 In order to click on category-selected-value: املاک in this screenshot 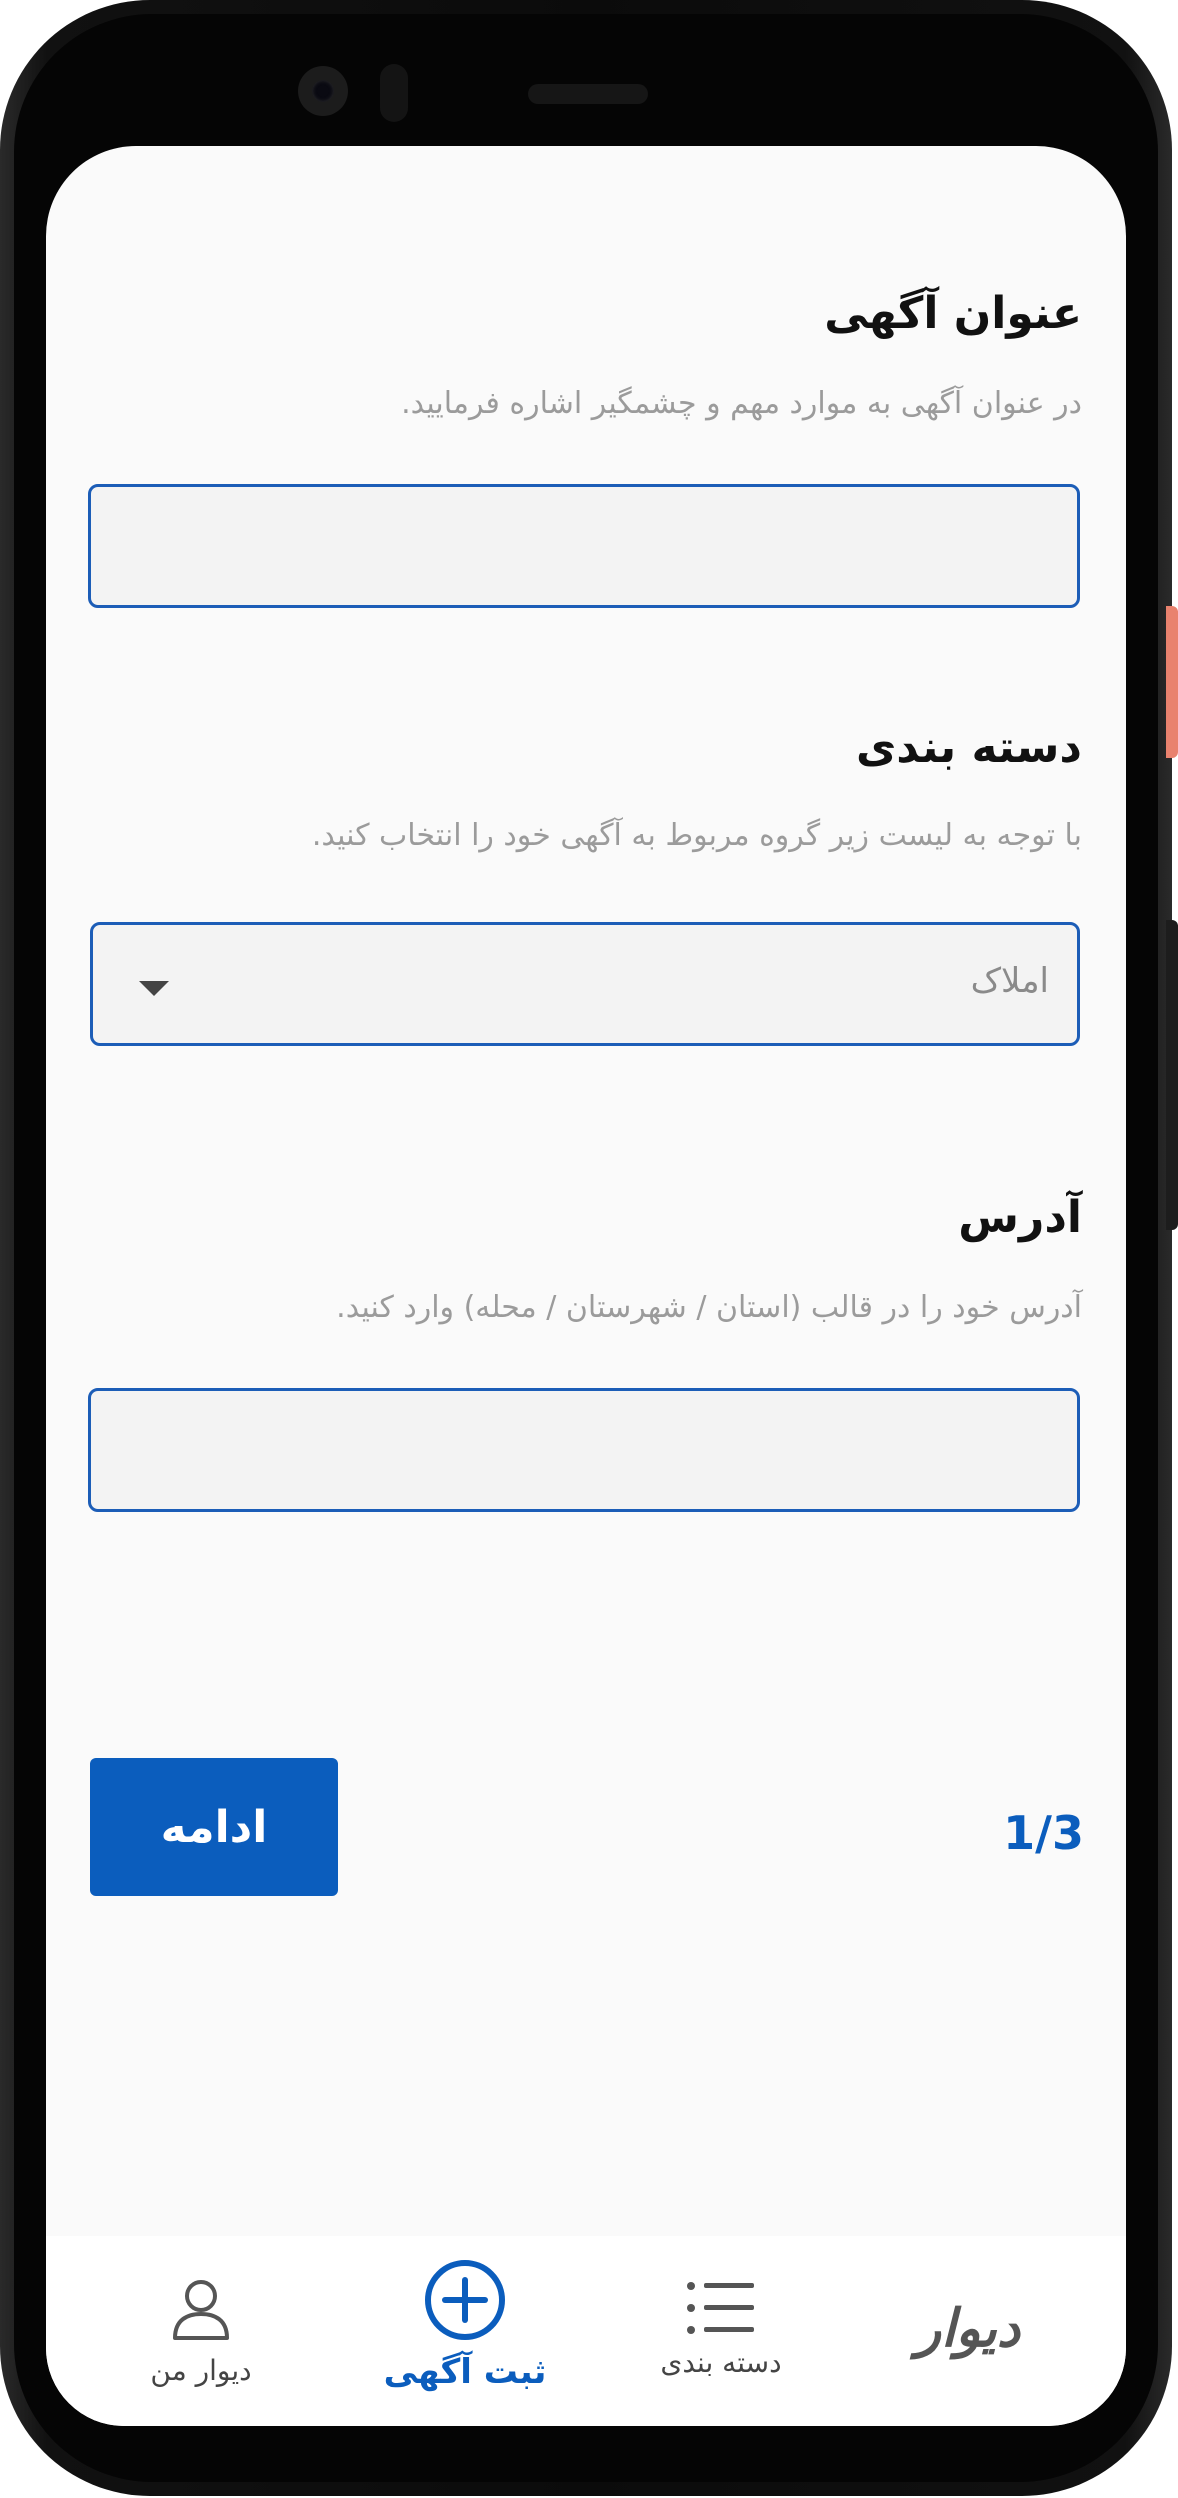, I will do `click(1009, 981)`.